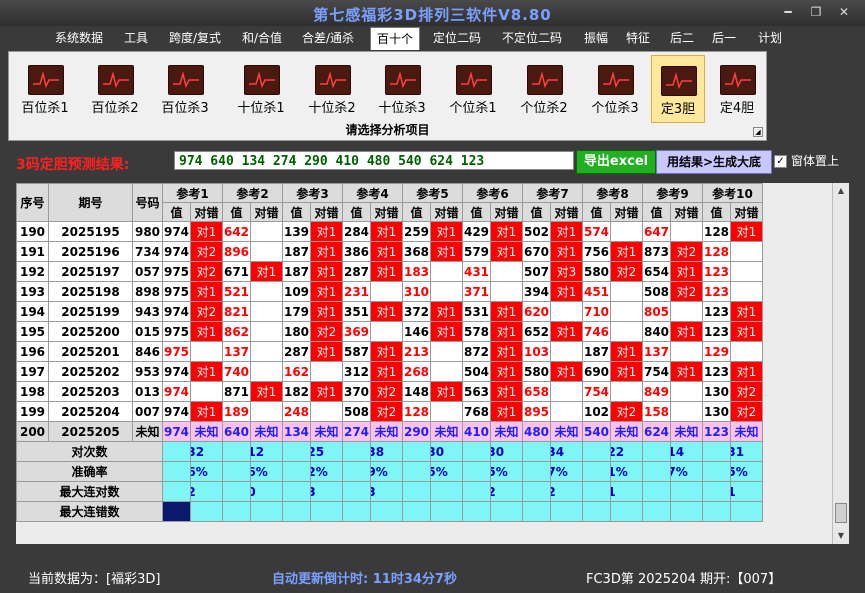  Describe the element at coordinates (296, 271) in the screenshot. I see `cell-ref-value: 187` at that location.